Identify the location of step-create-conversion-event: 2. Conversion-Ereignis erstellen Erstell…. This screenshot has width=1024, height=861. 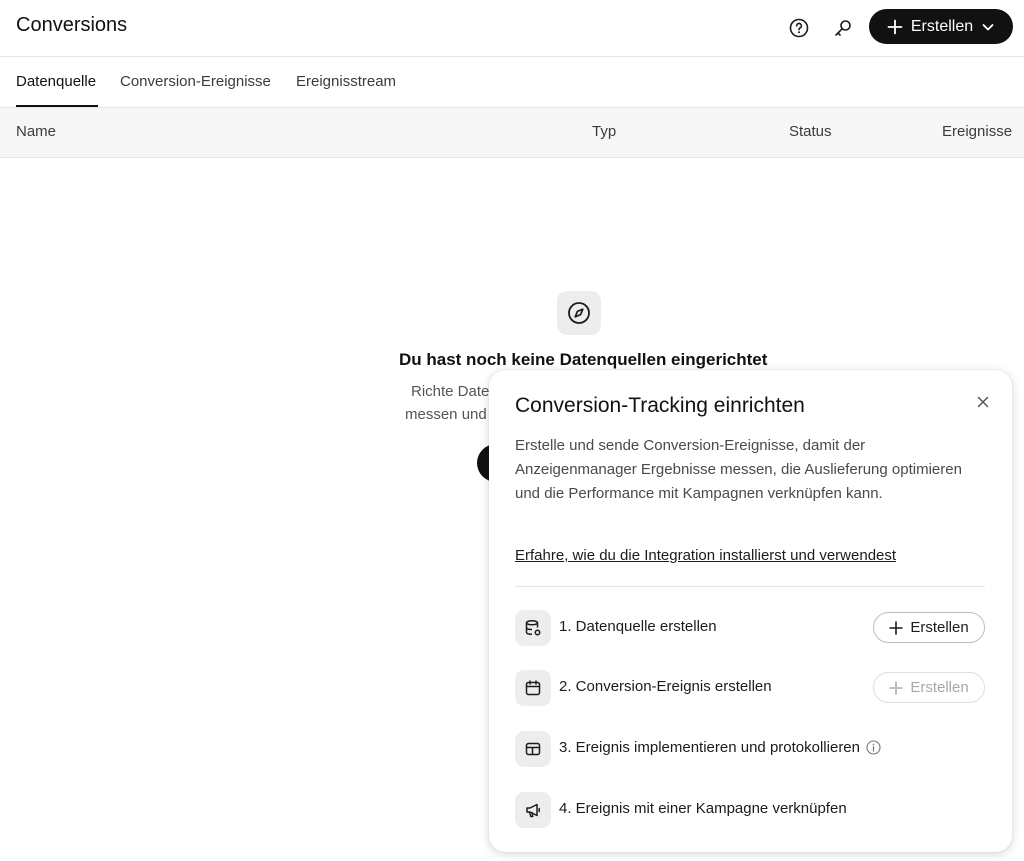
(750, 688).